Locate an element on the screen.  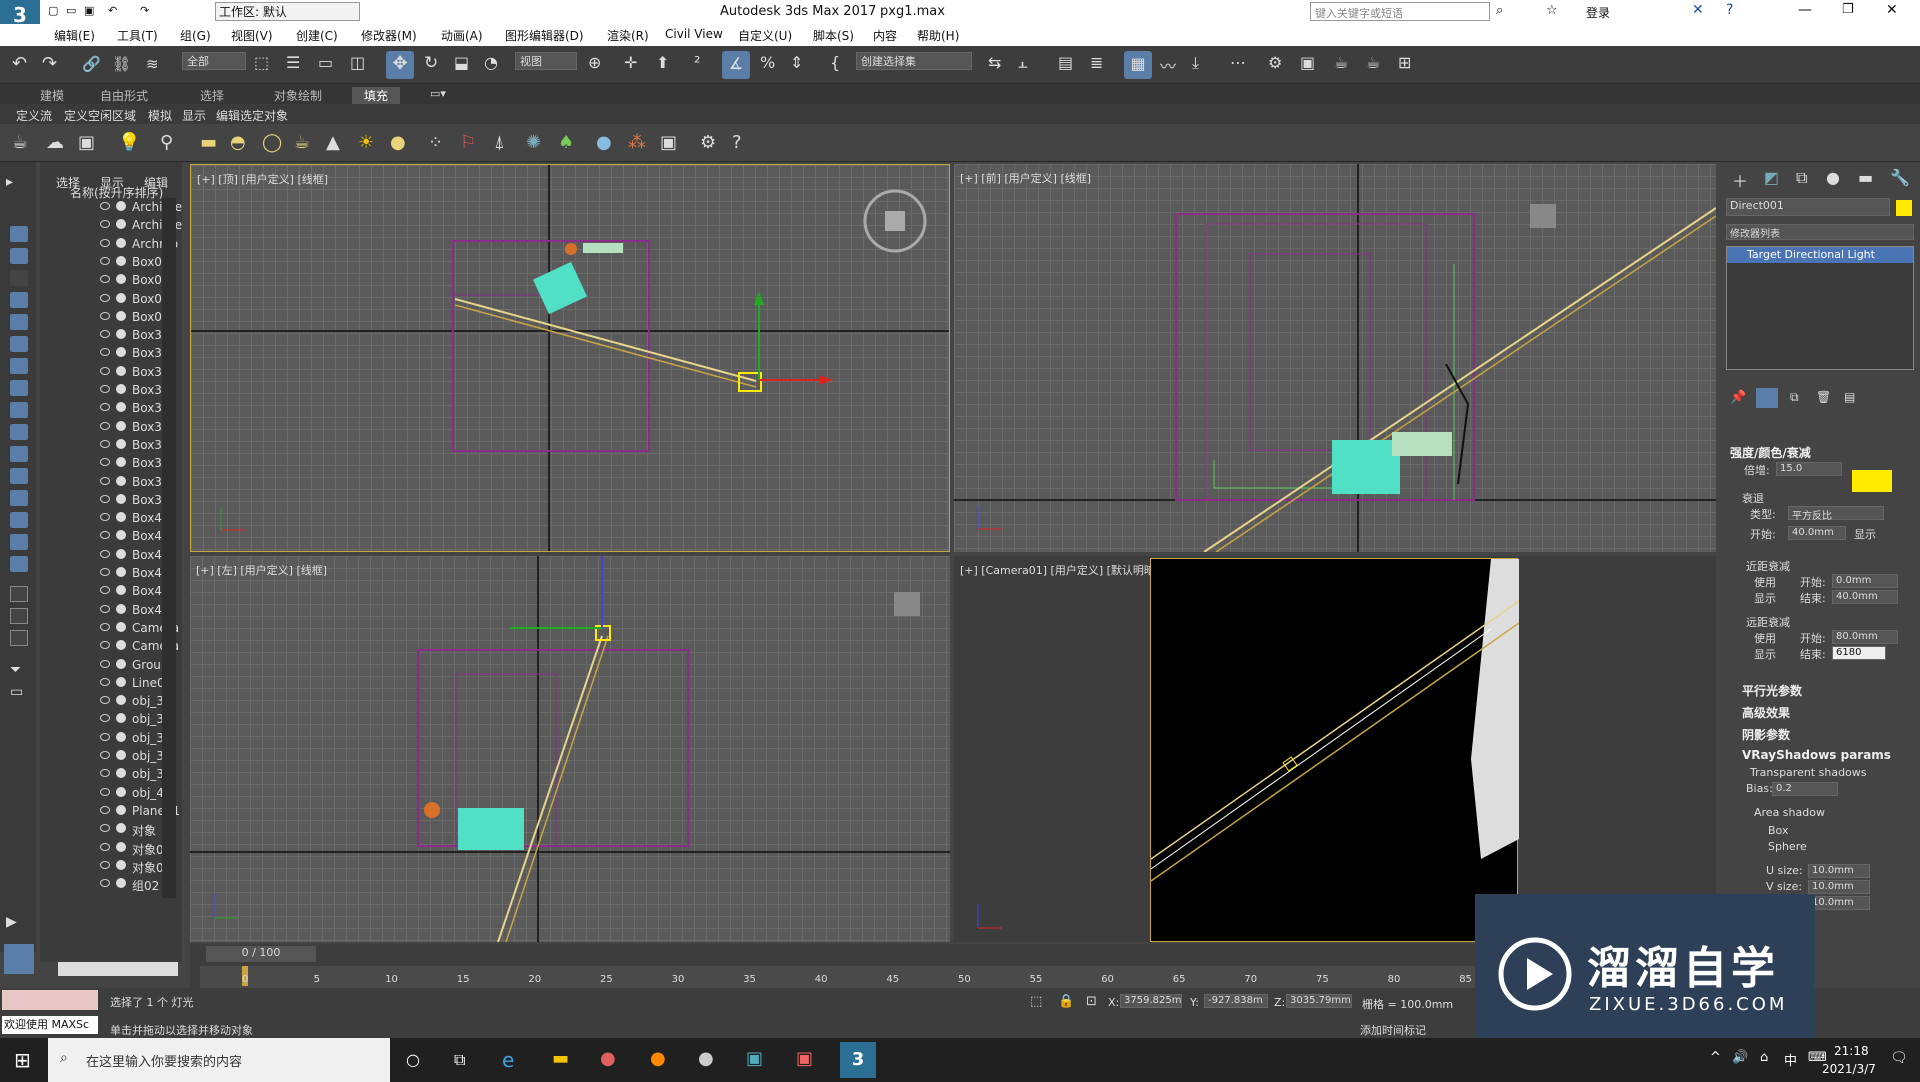
multi-material-icon: ⁂ is located at coordinates (637, 142).